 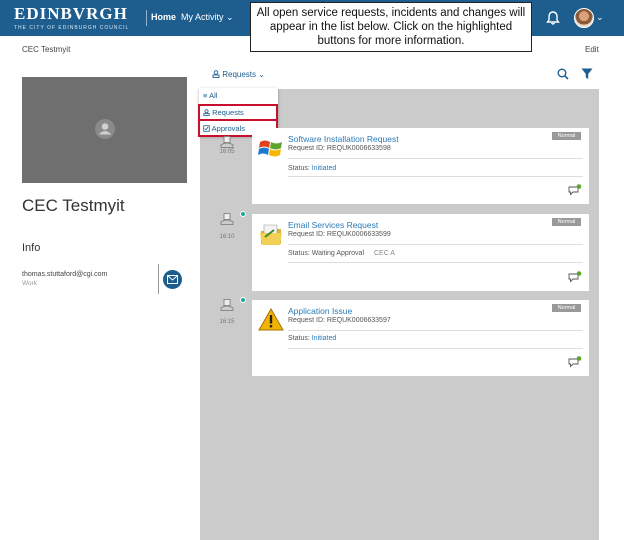 What do you see at coordinates (227, 152) in the screenshot?
I see `timeline-time: 16:05` at bounding box center [227, 152].